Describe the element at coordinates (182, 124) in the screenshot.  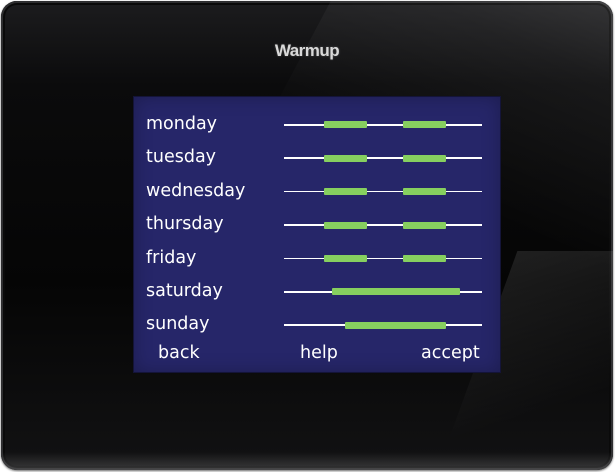
I see `day-label: monday` at that location.